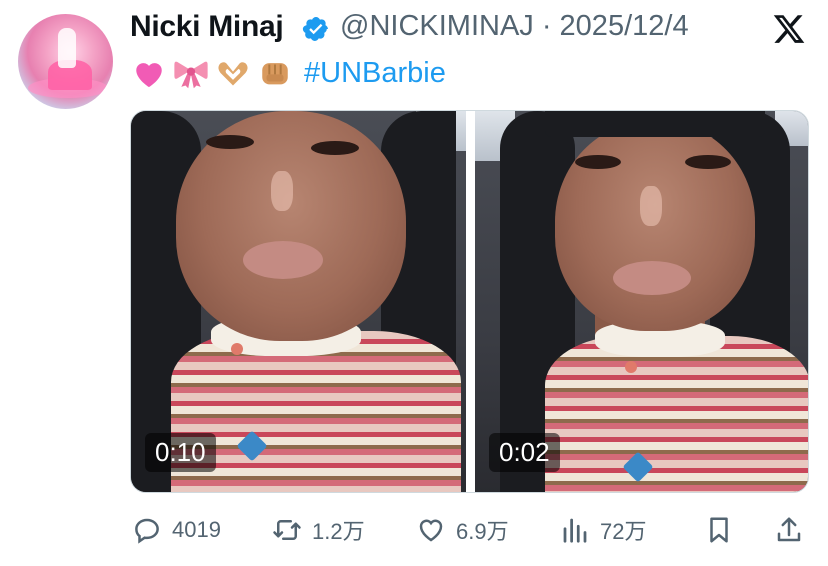 This screenshot has width=828, height=566. I want to click on hashtag-link: #UNBarbie, so click(375, 73).